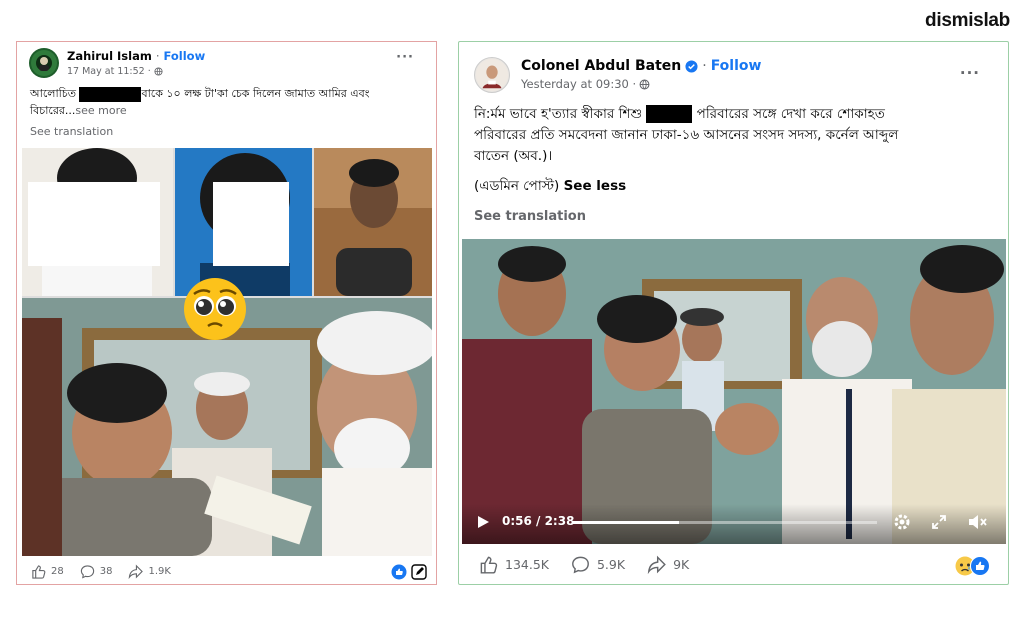  Describe the element at coordinates (483, 522) in the screenshot. I see `play-icon` at that location.